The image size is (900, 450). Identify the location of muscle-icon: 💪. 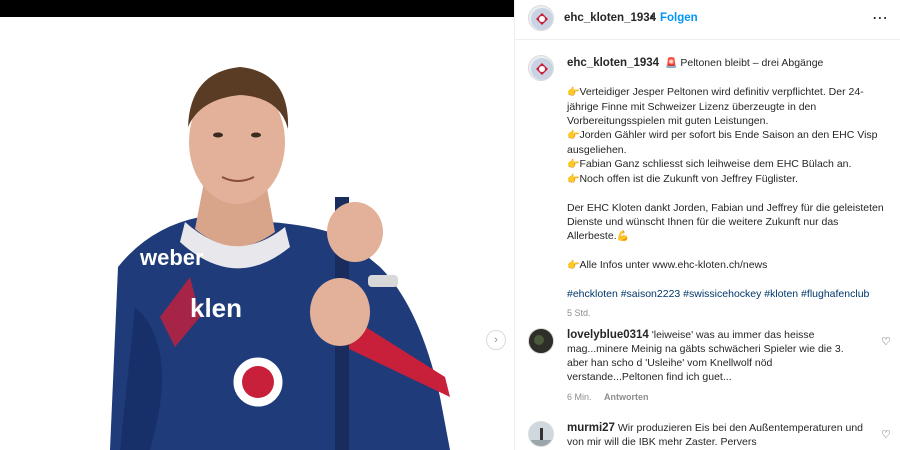
(623, 236).